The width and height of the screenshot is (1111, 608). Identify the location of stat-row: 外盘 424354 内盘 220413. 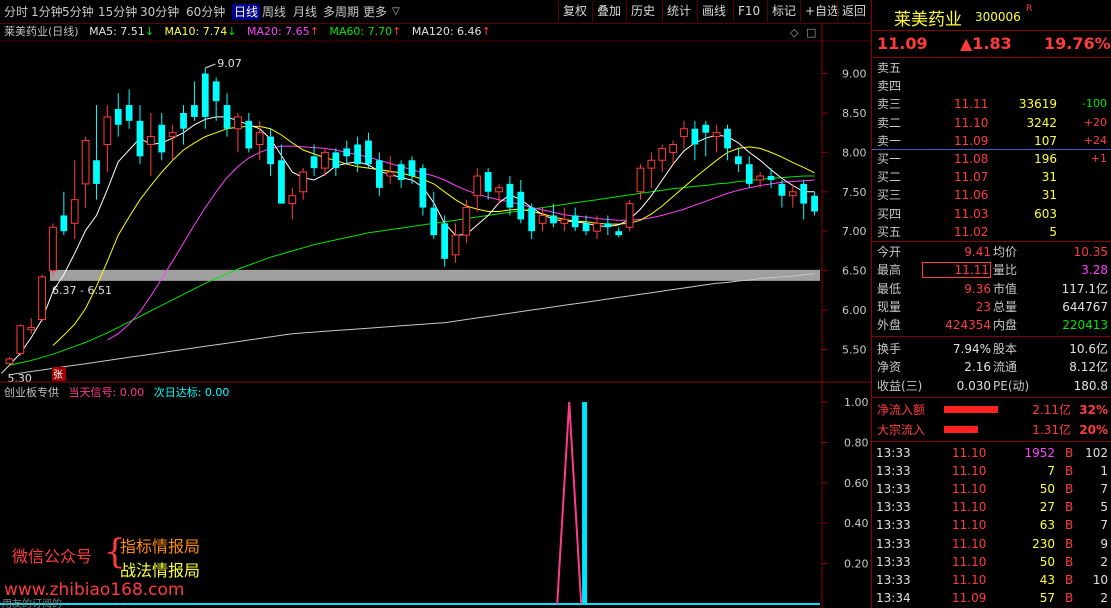
(991, 325).